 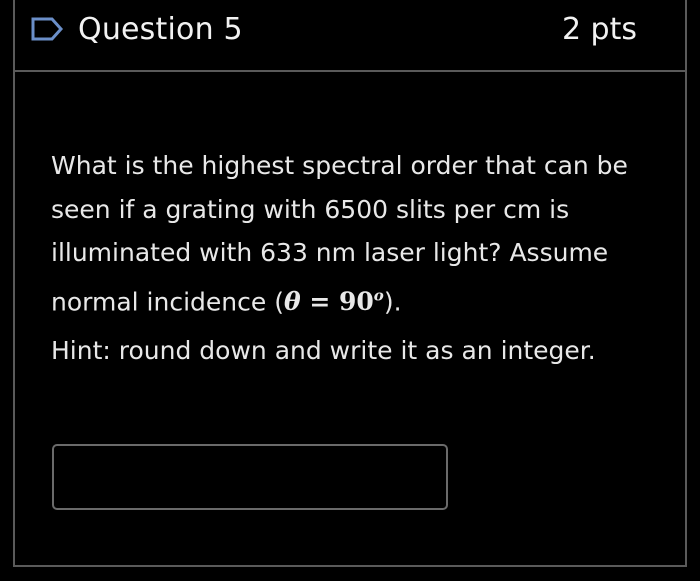 What do you see at coordinates (350, 36) in the screenshot?
I see `question-header: Question 5 2 pts` at bounding box center [350, 36].